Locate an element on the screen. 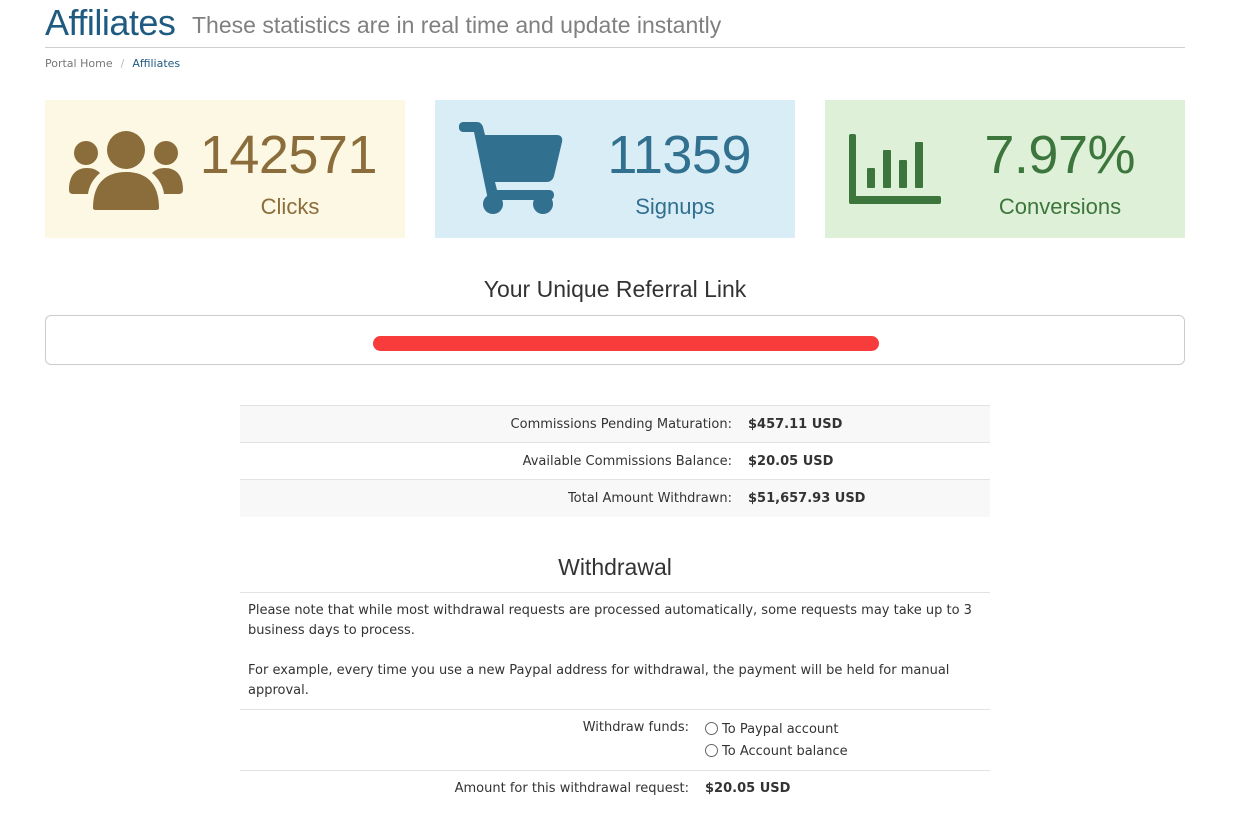  referral-link-field is located at coordinates (615, 340).